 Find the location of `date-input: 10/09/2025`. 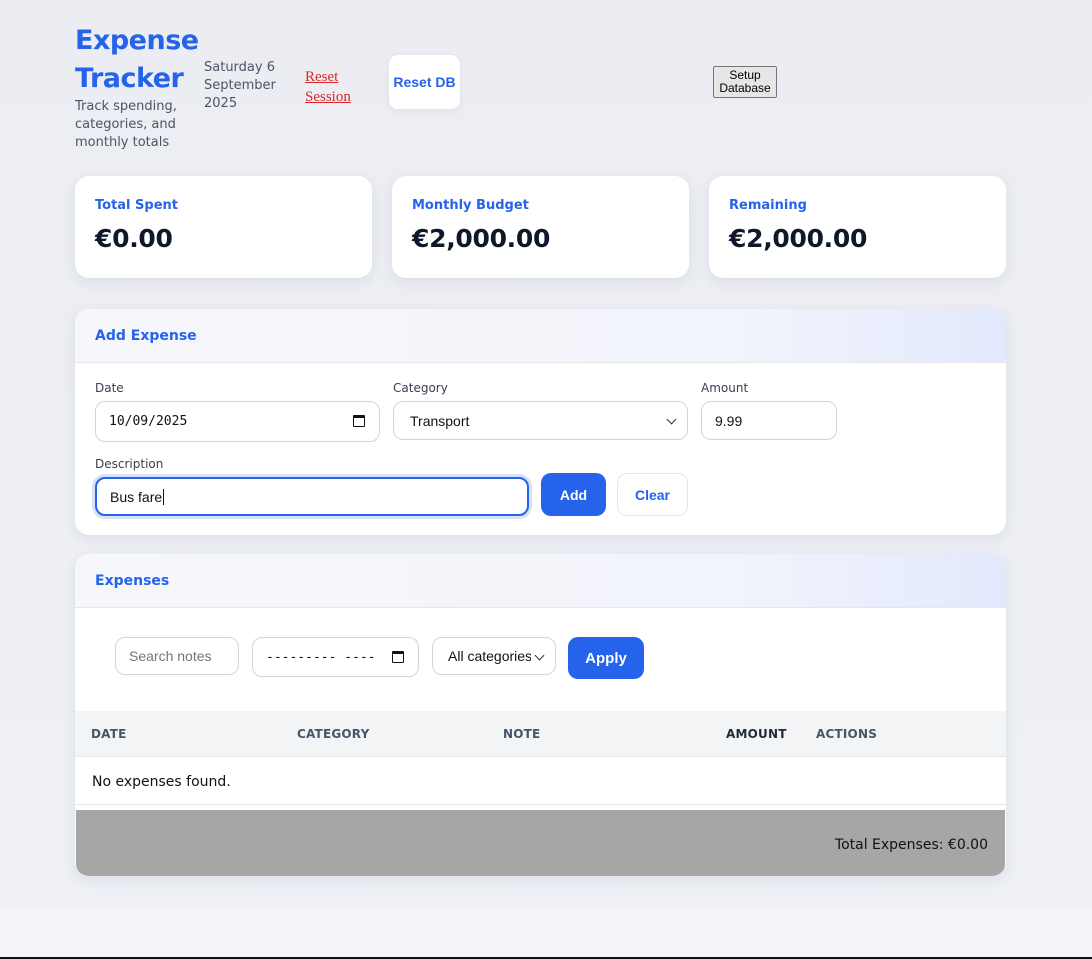

date-input: 10/09/2025 is located at coordinates (237, 421).